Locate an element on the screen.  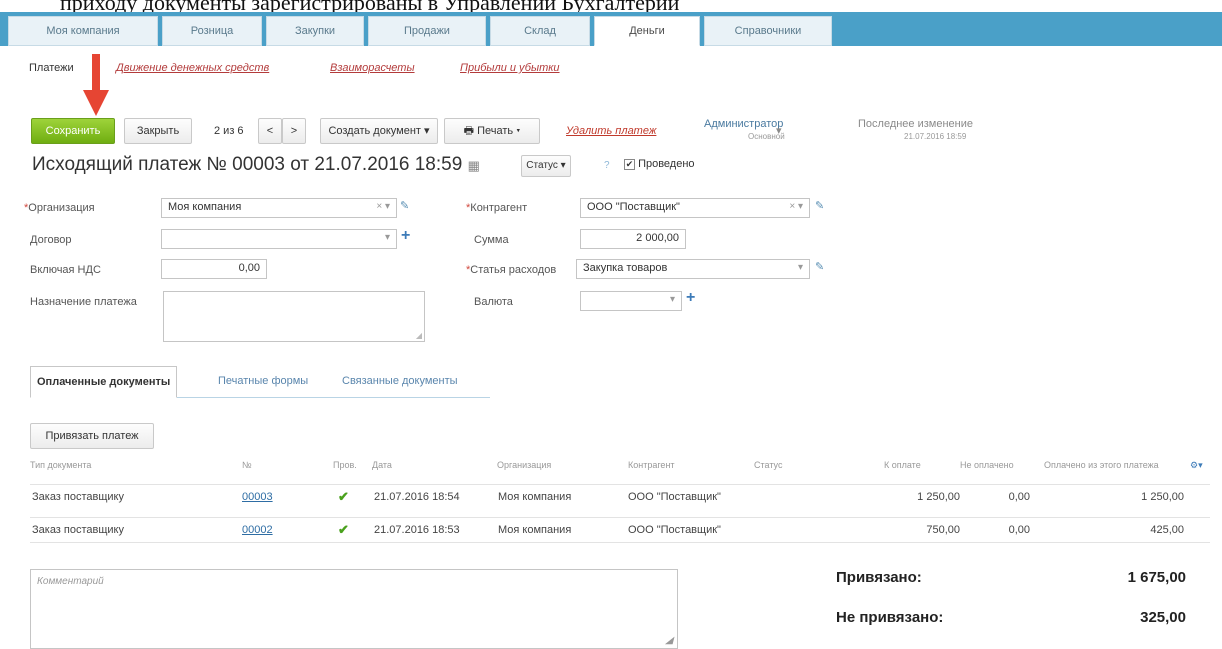
vat-input: 0,00 is located at coordinates (214, 269).